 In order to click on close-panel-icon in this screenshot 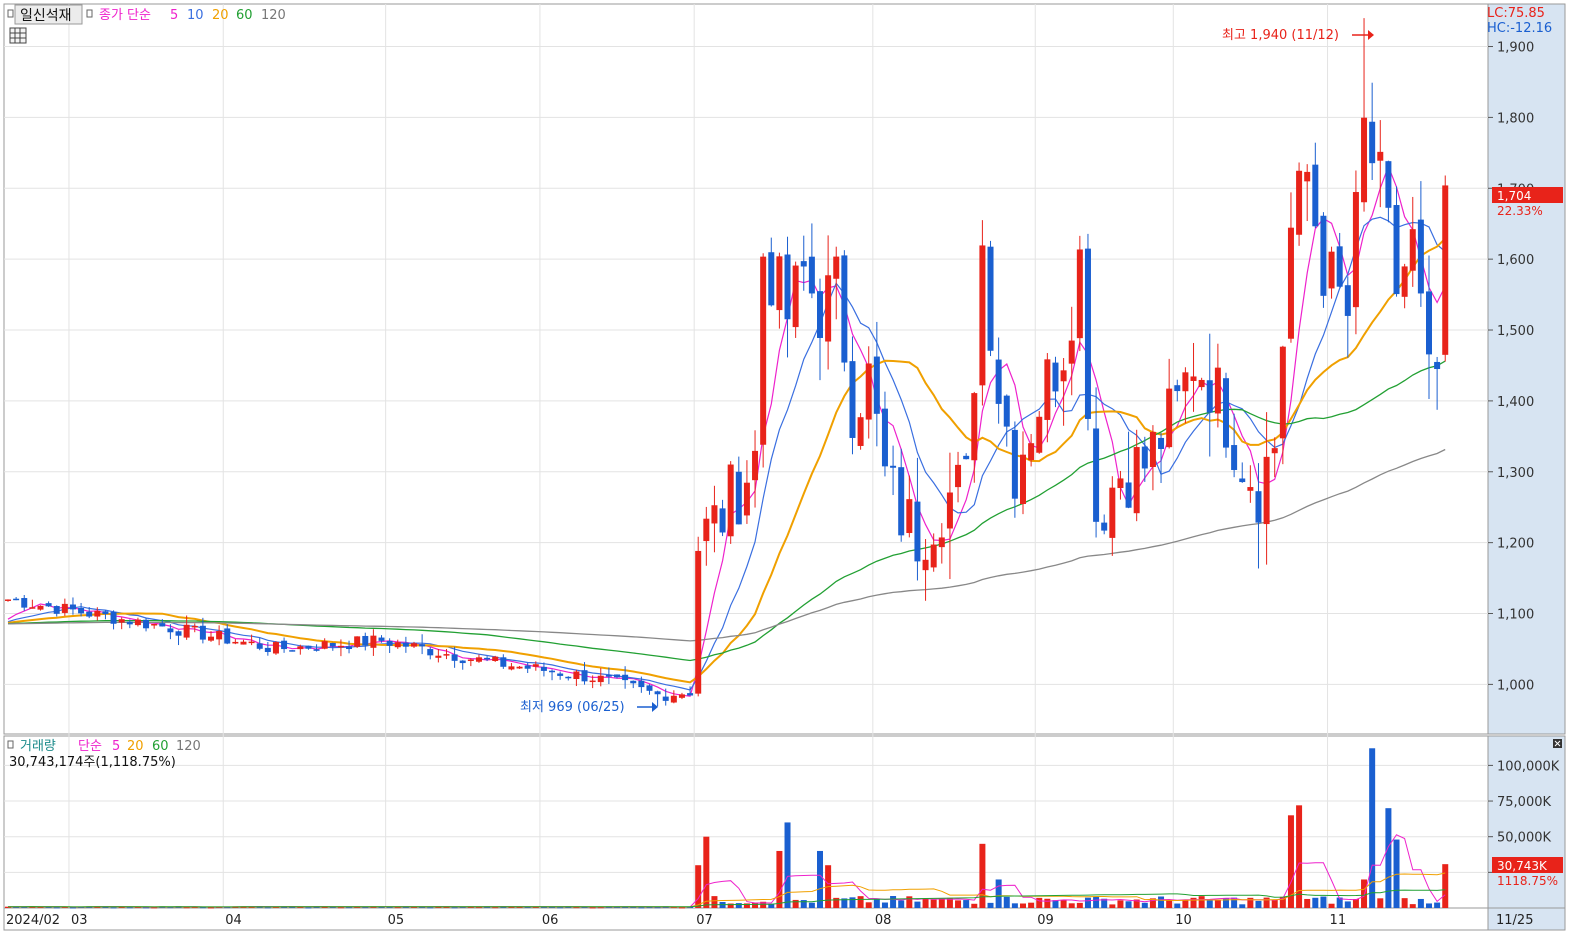, I will do `click(1557, 743)`.